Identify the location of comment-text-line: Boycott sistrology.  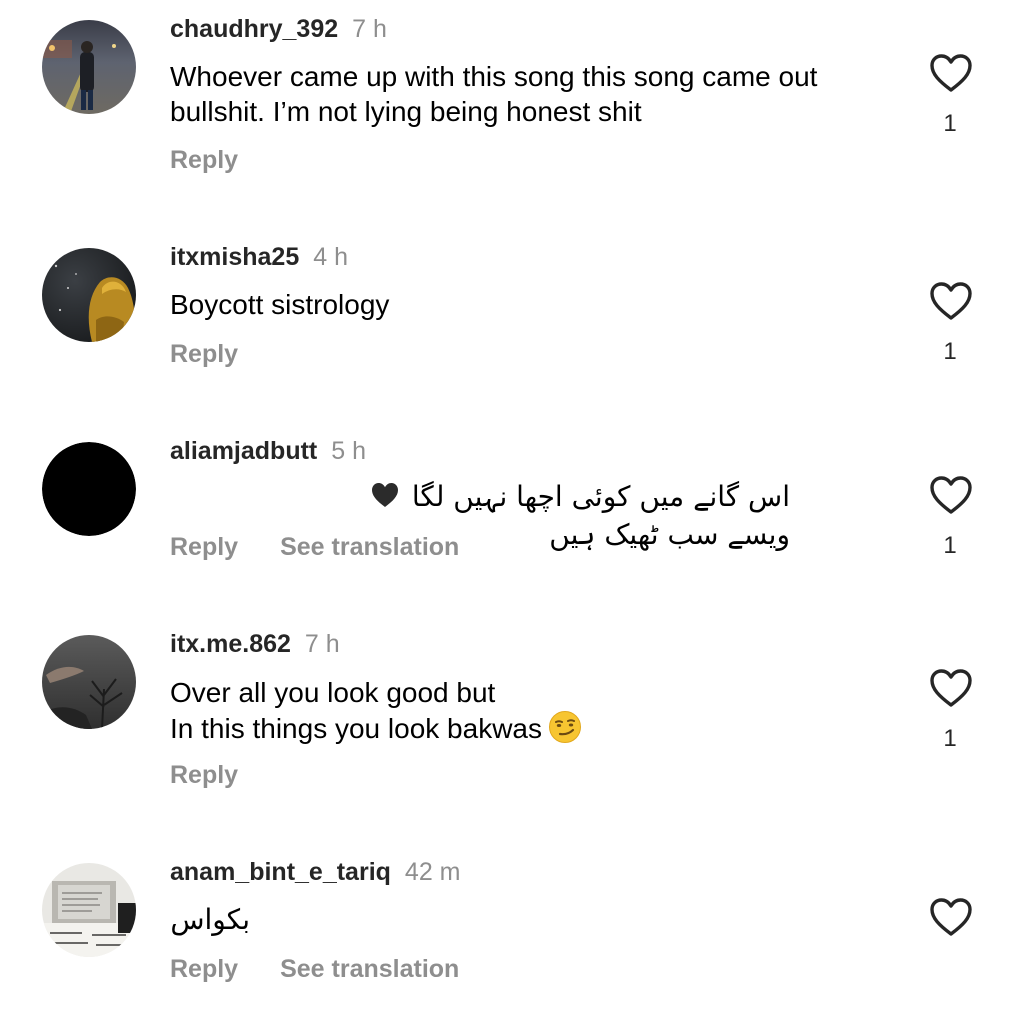
(280, 304).